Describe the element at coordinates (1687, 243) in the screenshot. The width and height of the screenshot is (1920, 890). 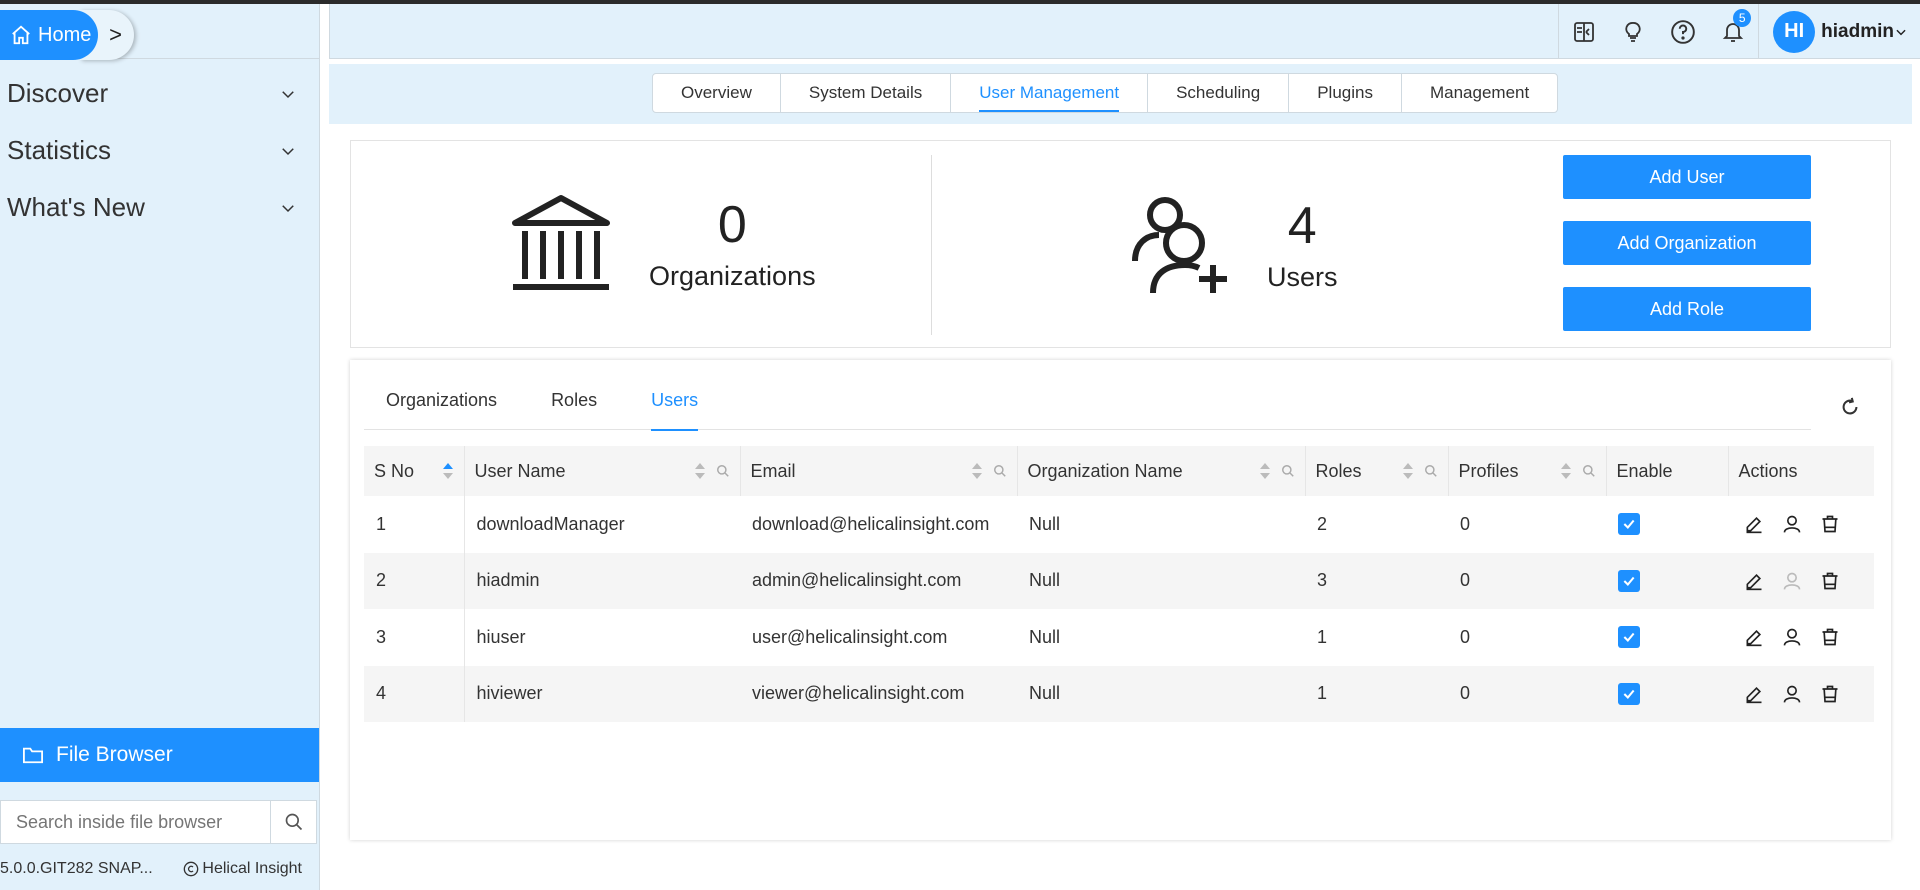
I see `add-organization-button: Add Organization` at that location.